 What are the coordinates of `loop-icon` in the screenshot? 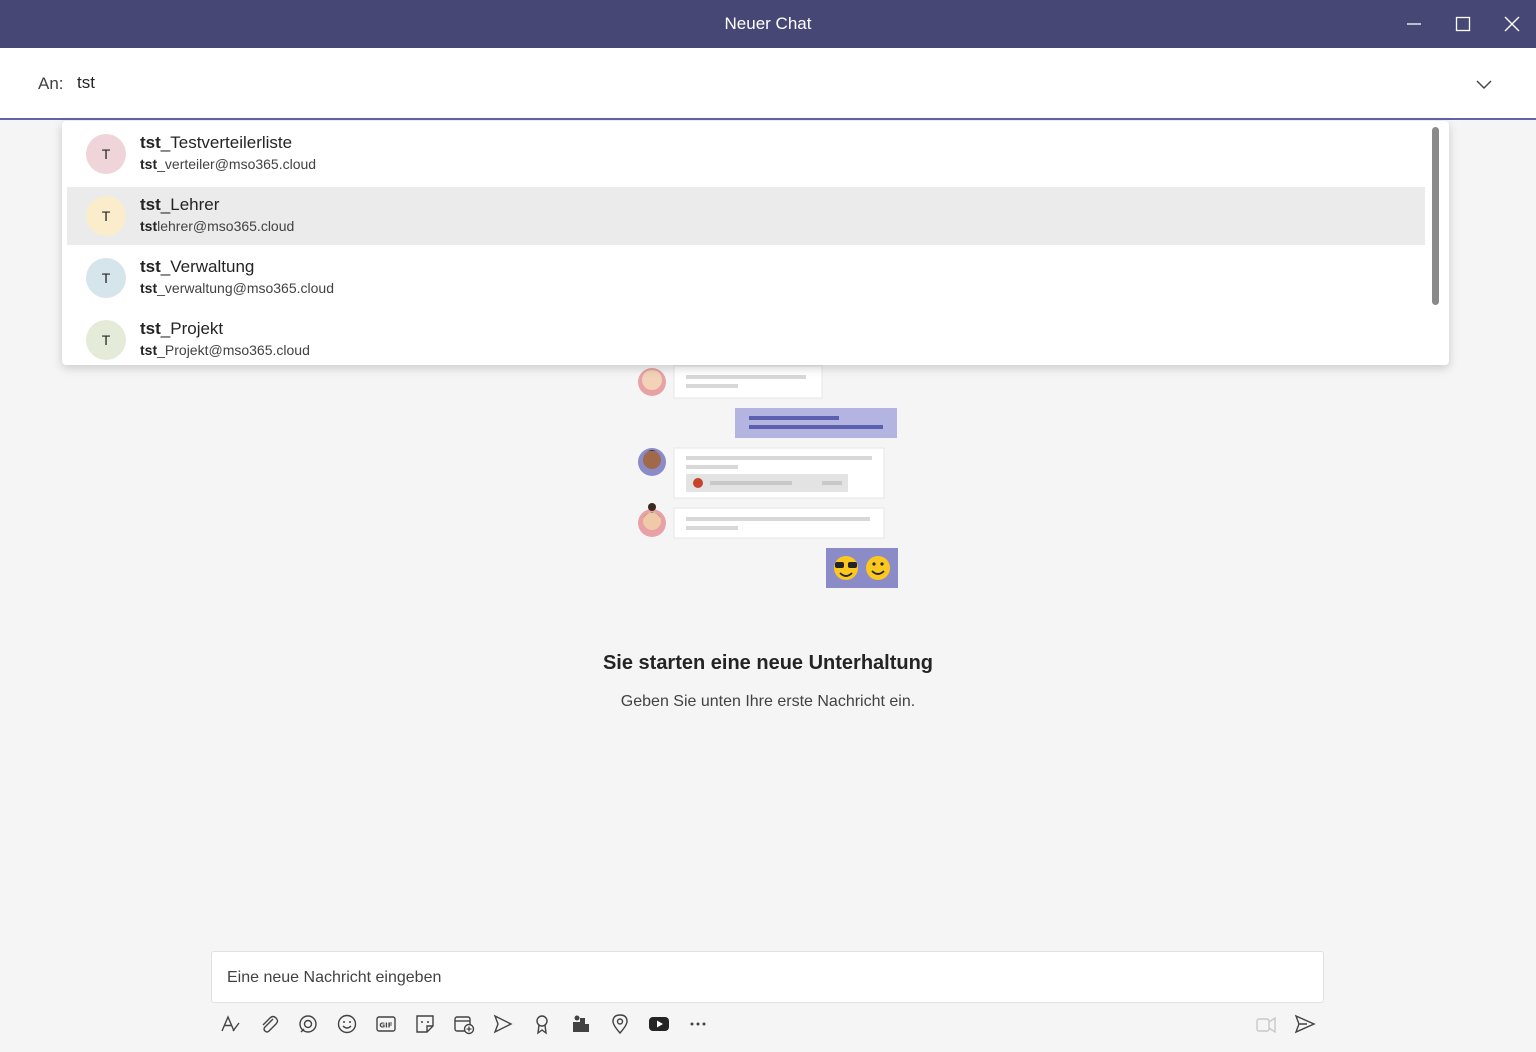 It's located at (308, 1024).